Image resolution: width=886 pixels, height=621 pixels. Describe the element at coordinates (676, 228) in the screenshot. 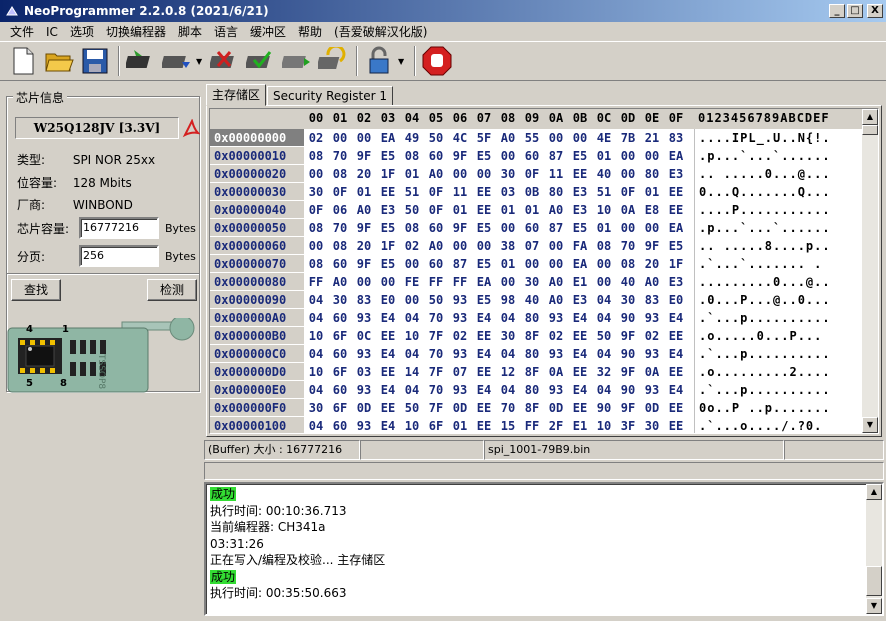

I see `hex-byte: EA` at that location.